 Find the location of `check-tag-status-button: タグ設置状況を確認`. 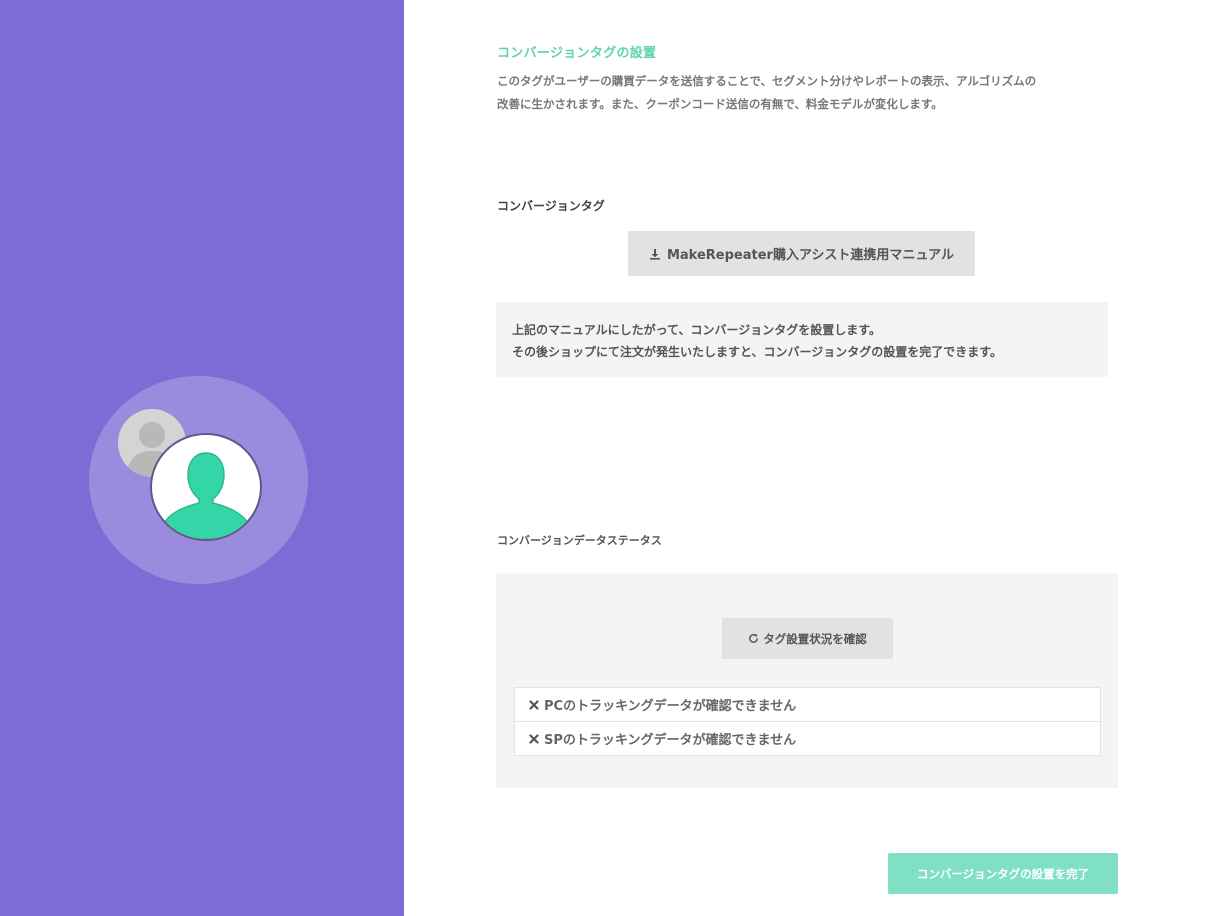

check-tag-status-button: タグ設置状況を確認 is located at coordinates (807, 638).